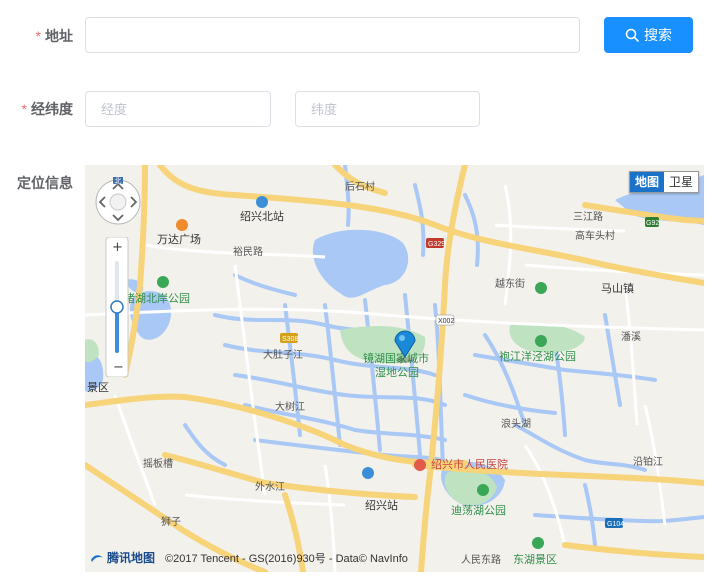 Image resolution: width=723 pixels, height=579 pixels. What do you see at coordinates (387, 109) in the screenshot?
I see `latitude-input` at bounding box center [387, 109].